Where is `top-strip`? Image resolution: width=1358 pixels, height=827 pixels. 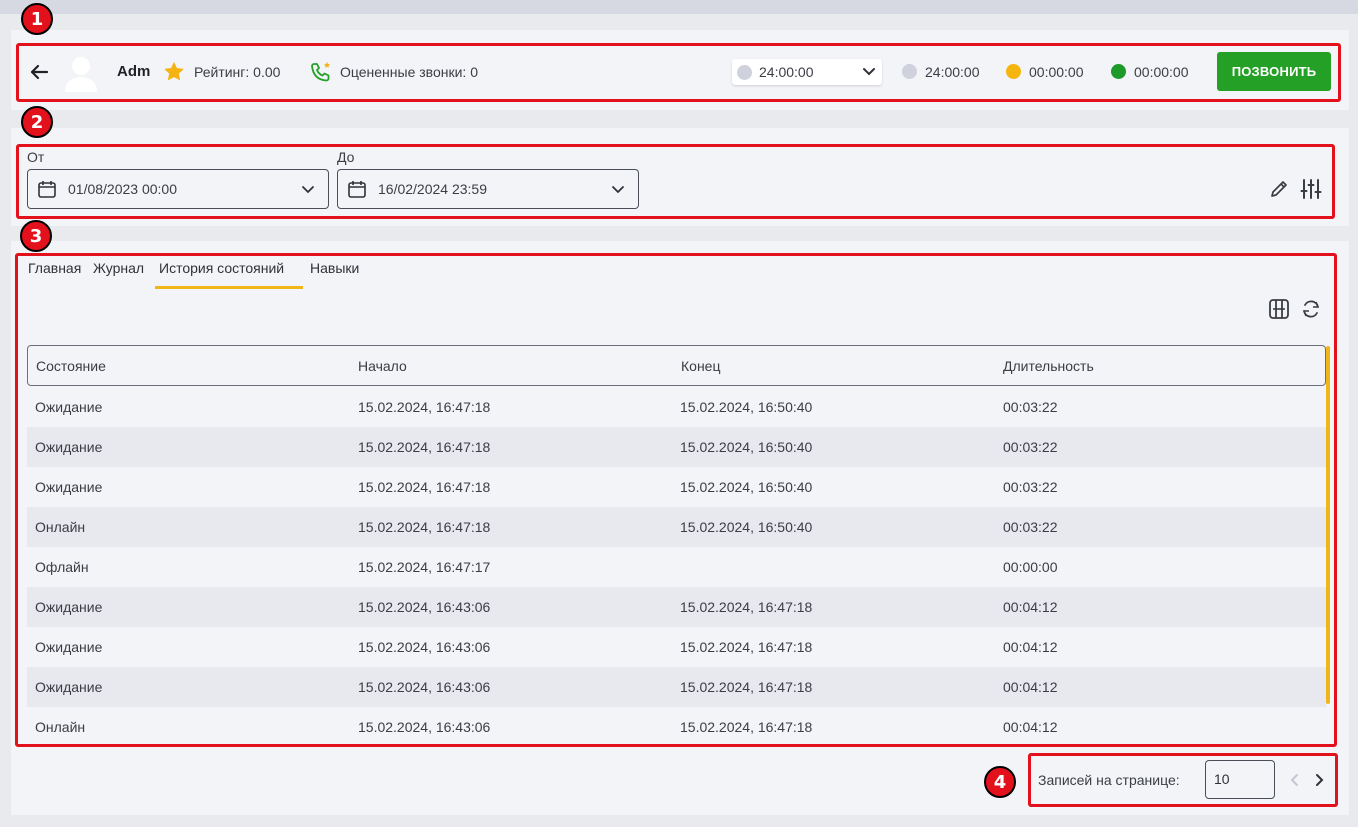 top-strip is located at coordinates (679, 7).